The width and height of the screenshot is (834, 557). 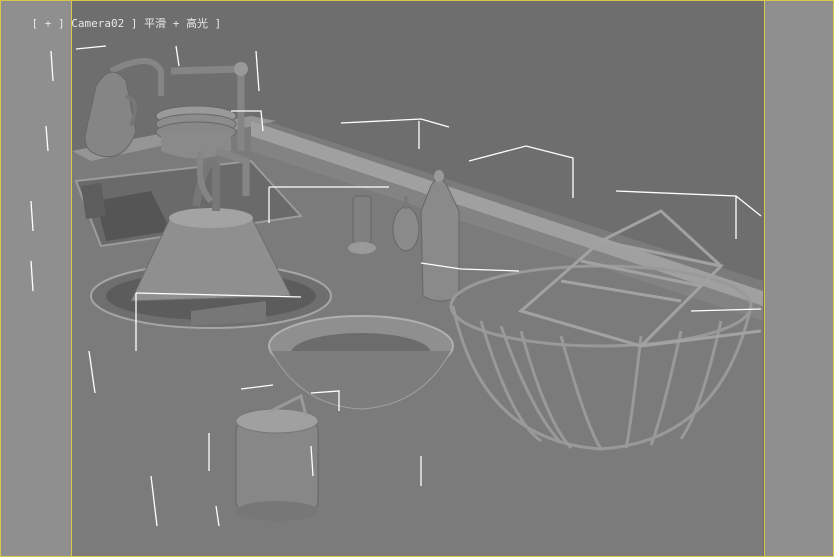 I want to click on viewport-label-sep2: ], so click(x=134, y=23).